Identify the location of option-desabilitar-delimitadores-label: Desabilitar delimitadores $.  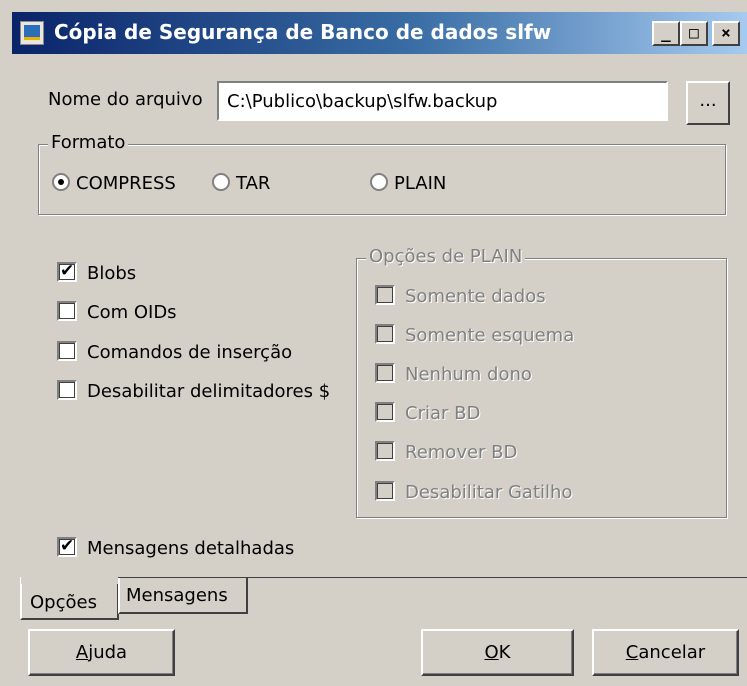
(209, 391).